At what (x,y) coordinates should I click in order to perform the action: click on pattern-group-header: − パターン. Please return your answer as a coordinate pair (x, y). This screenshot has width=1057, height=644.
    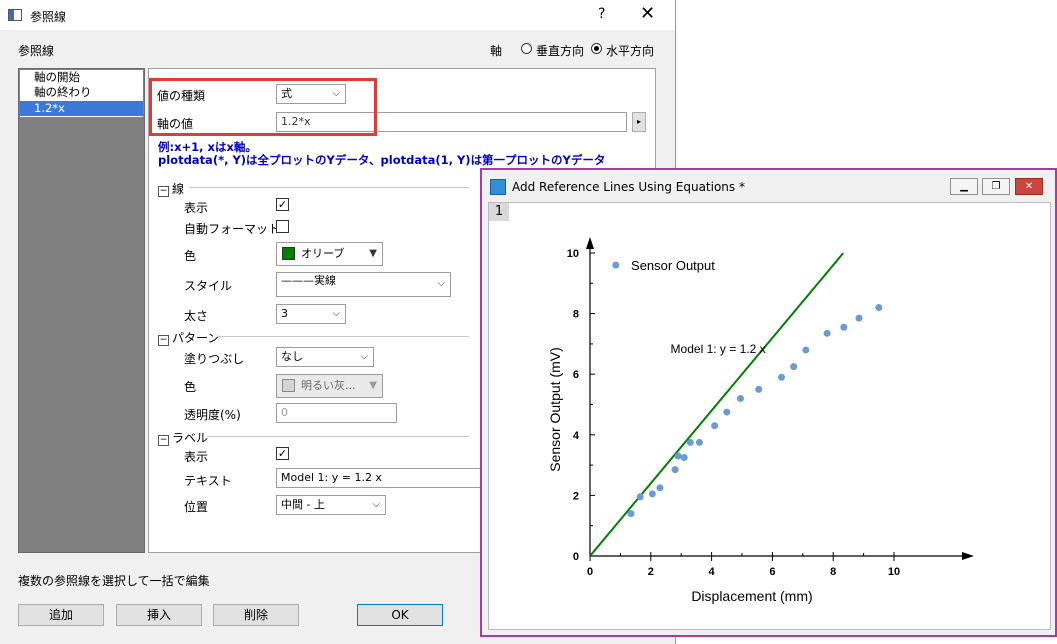
    Looking at the image, I should click on (188, 337).